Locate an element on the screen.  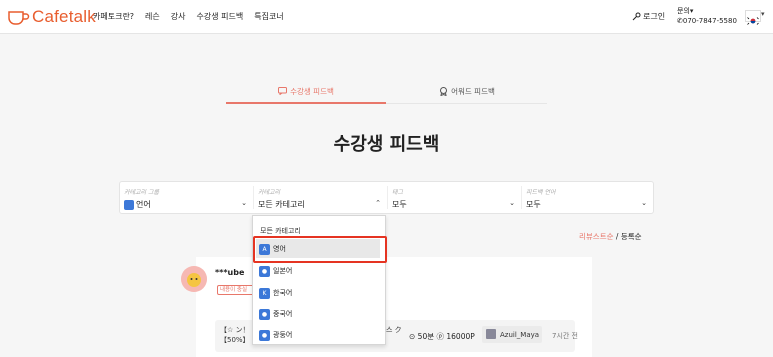
cup-icon is located at coordinates (19, 18).